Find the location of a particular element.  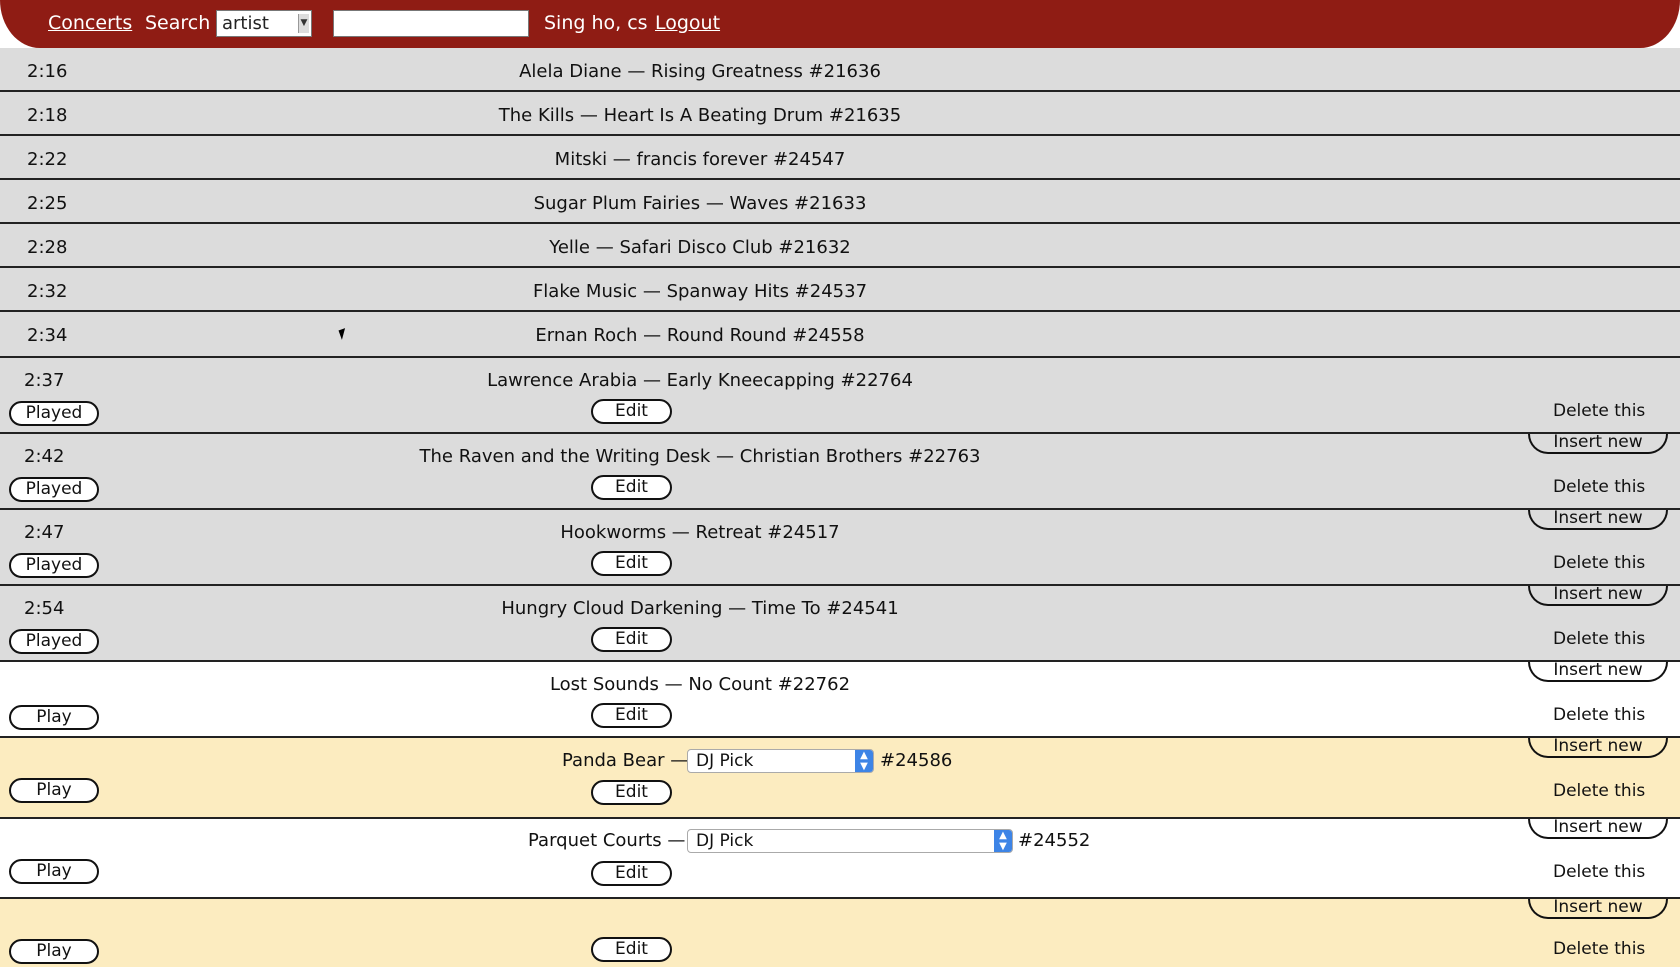

playlist-row: 2:34 Ernan Roch — Round Round #24558 is located at coordinates (840, 335).